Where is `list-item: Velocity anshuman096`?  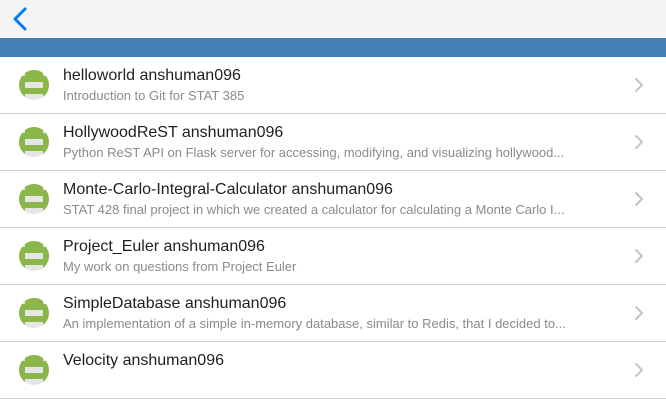
list-item: Velocity anshuman096 is located at coordinates (333, 370).